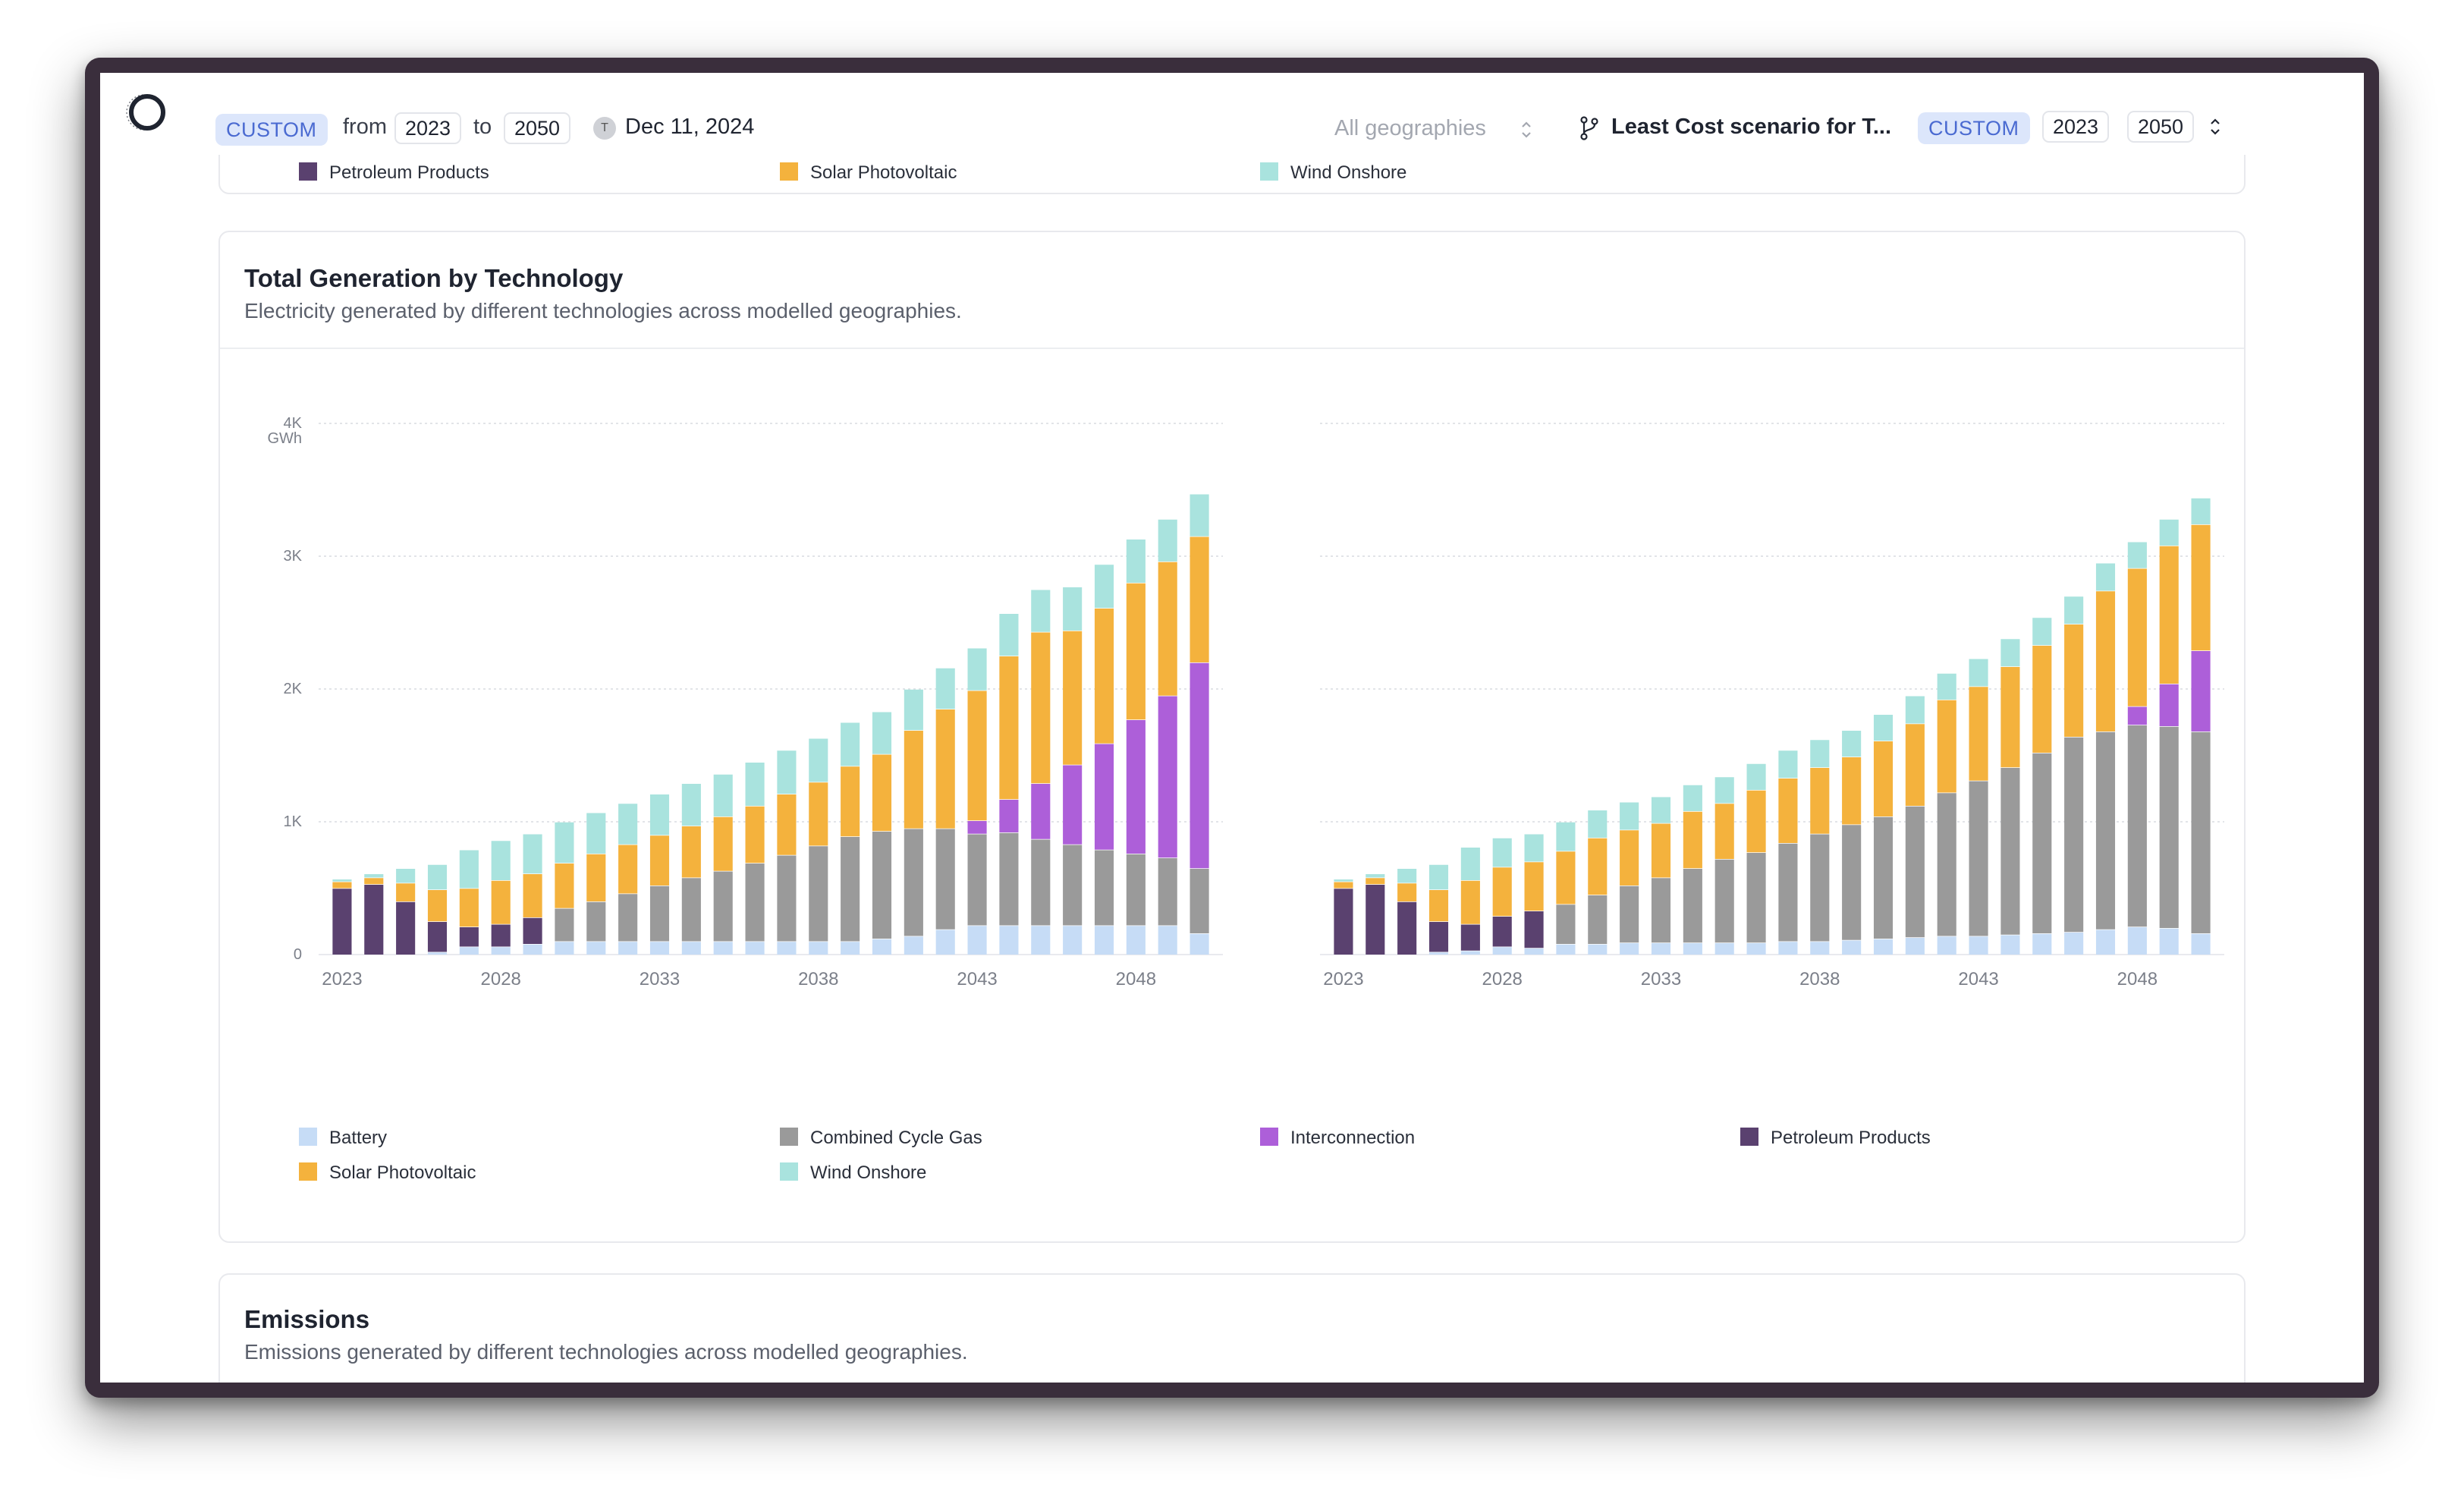 The height and width of the screenshot is (1510, 2464). What do you see at coordinates (428, 128) in the screenshot?
I see `from-year-field: 2023` at bounding box center [428, 128].